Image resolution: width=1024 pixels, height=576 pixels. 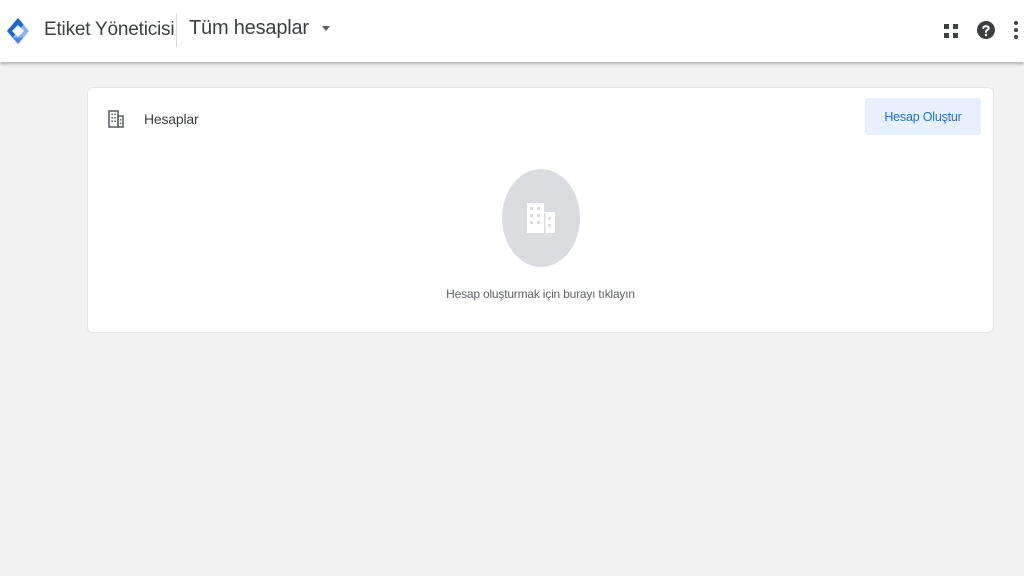 I want to click on header-divider, so click(x=176, y=30).